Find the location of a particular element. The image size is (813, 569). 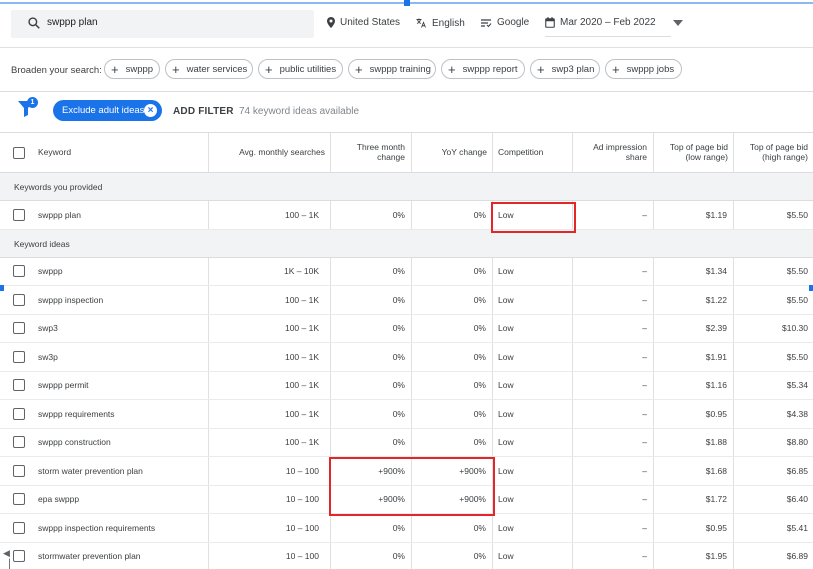

cell-low-bid: $0.95 is located at coordinates (693, 414).